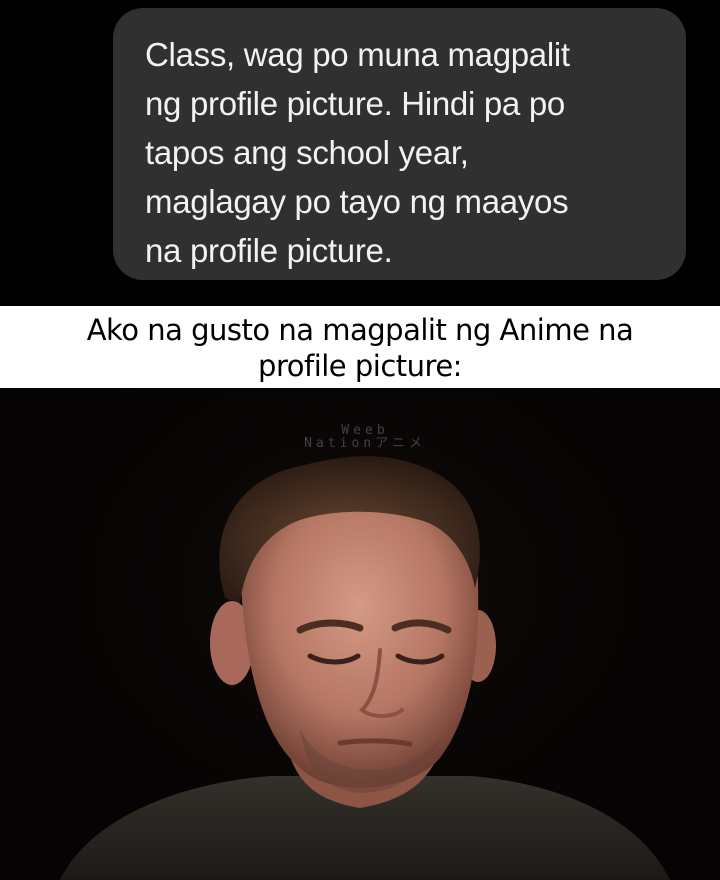 This screenshot has width=720, height=880. What do you see at coordinates (365, 443) in the screenshot?
I see `watermark-line-2: Nationアニメ` at bounding box center [365, 443].